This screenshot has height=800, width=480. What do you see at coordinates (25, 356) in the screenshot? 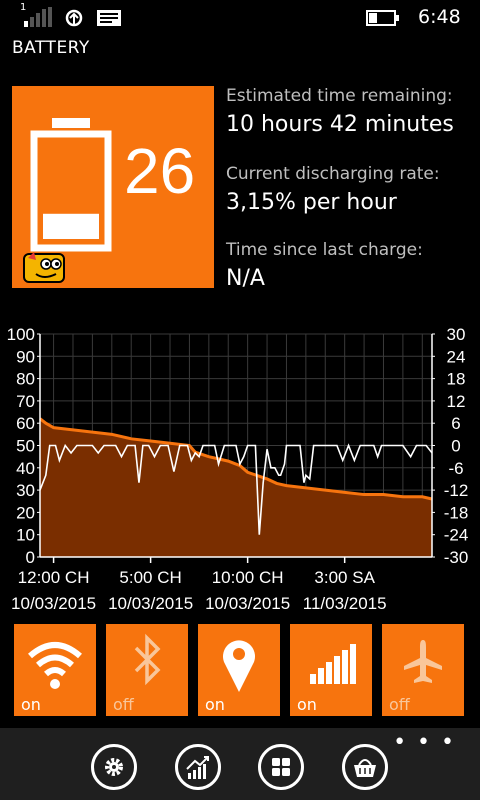
I see `left-tick-label: 90` at bounding box center [25, 356].